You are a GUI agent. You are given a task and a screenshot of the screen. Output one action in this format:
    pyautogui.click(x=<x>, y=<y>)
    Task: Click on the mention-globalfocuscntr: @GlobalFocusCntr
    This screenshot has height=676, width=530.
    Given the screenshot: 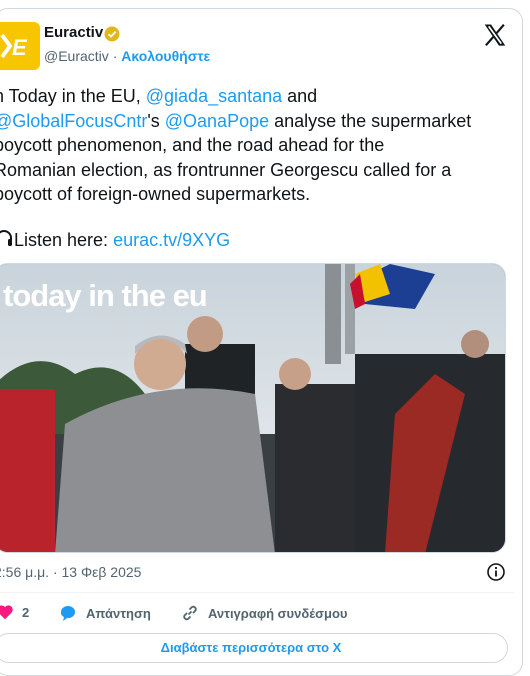 What is the action you would take?
    pyautogui.click(x=73, y=121)
    